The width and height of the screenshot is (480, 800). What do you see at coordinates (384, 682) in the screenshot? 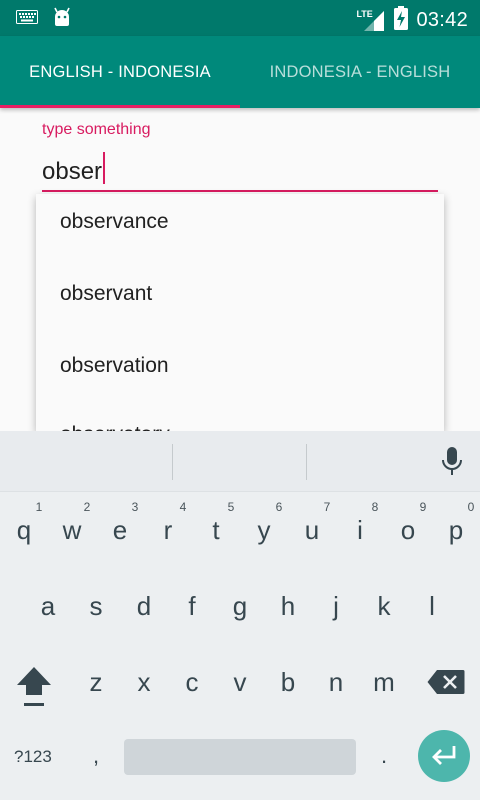
I see `key-m: m` at bounding box center [384, 682].